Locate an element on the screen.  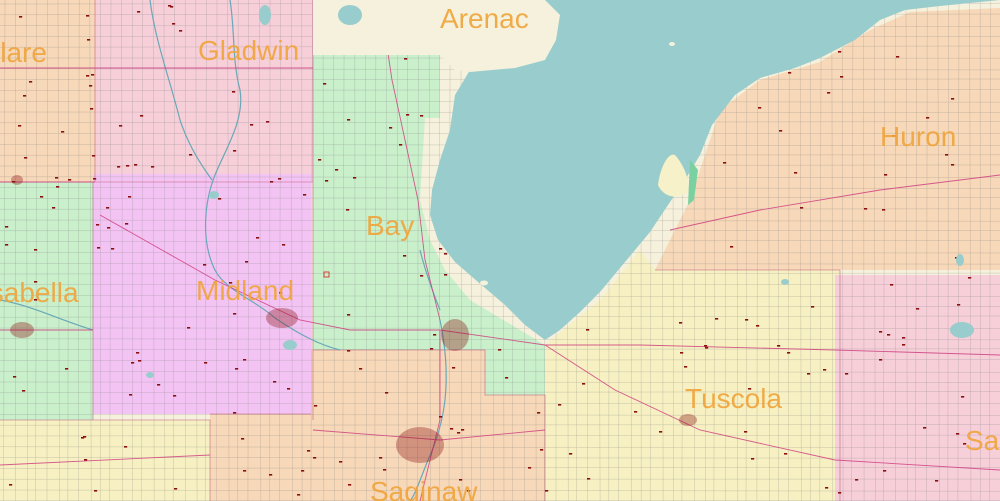
county-label-bay: Bay is located at coordinates (390, 225).